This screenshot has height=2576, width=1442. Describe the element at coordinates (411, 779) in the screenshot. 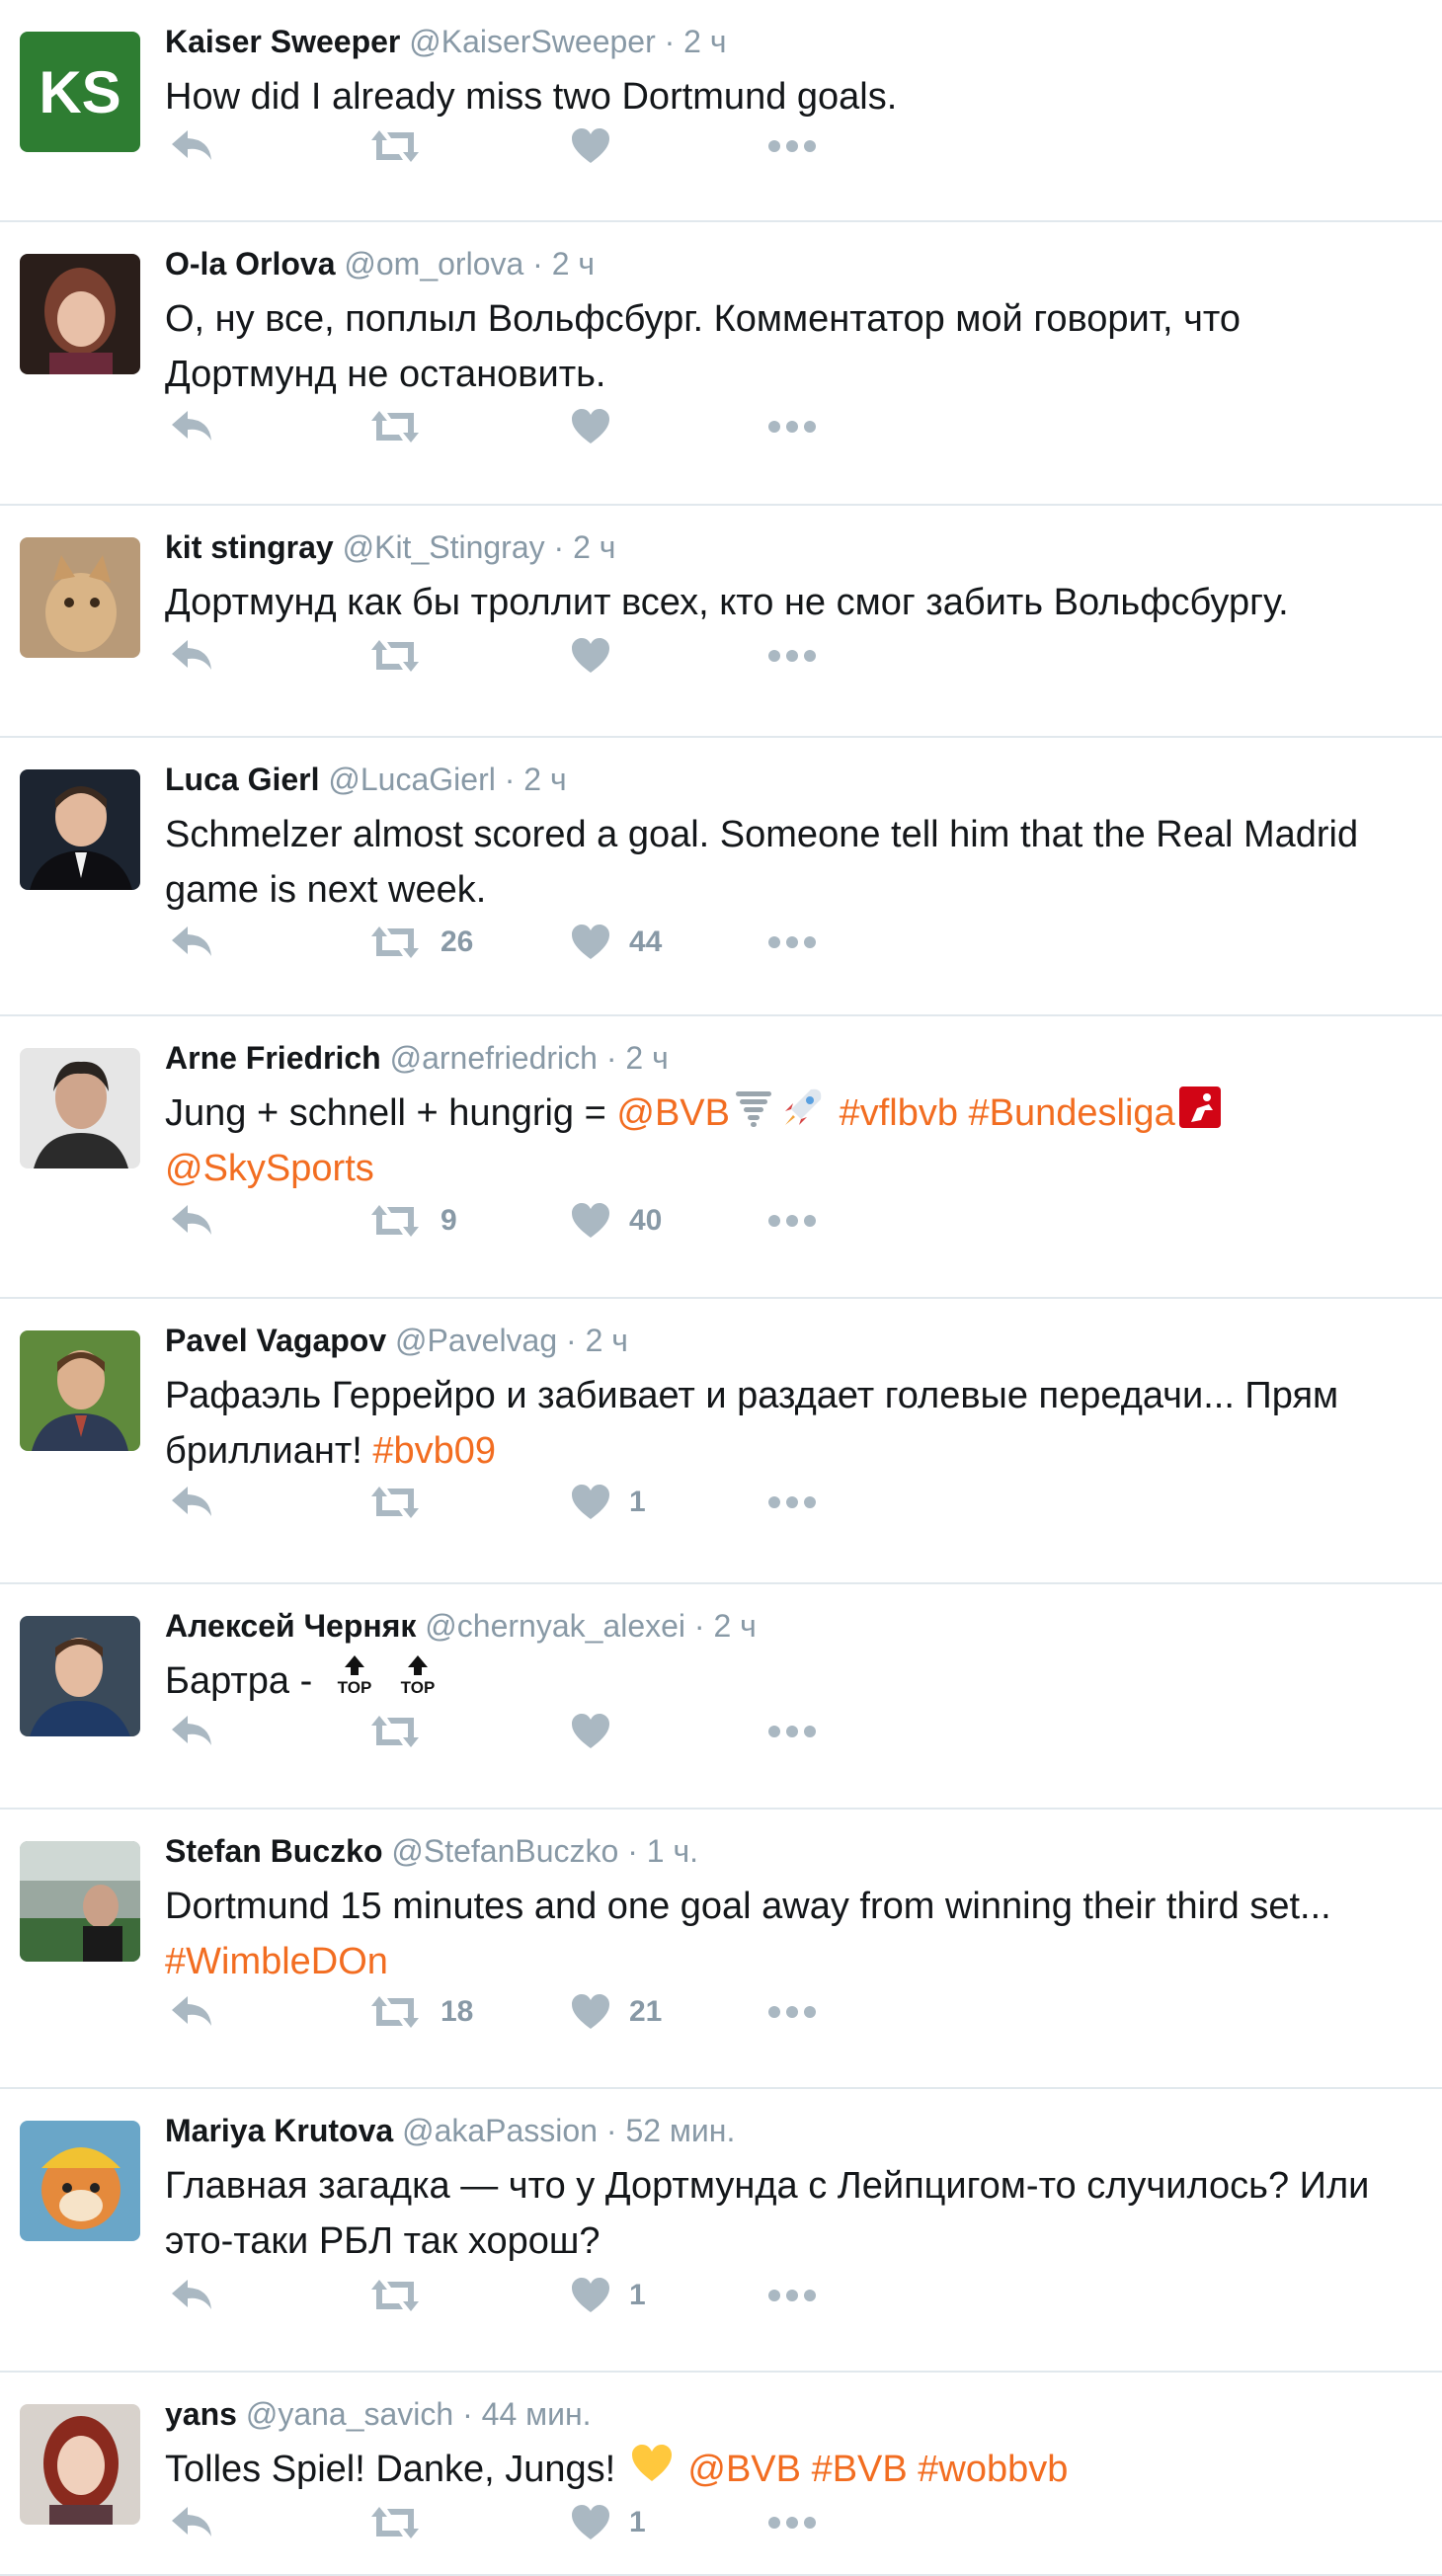

I see `author-handle: @LucaGierl` at that location.